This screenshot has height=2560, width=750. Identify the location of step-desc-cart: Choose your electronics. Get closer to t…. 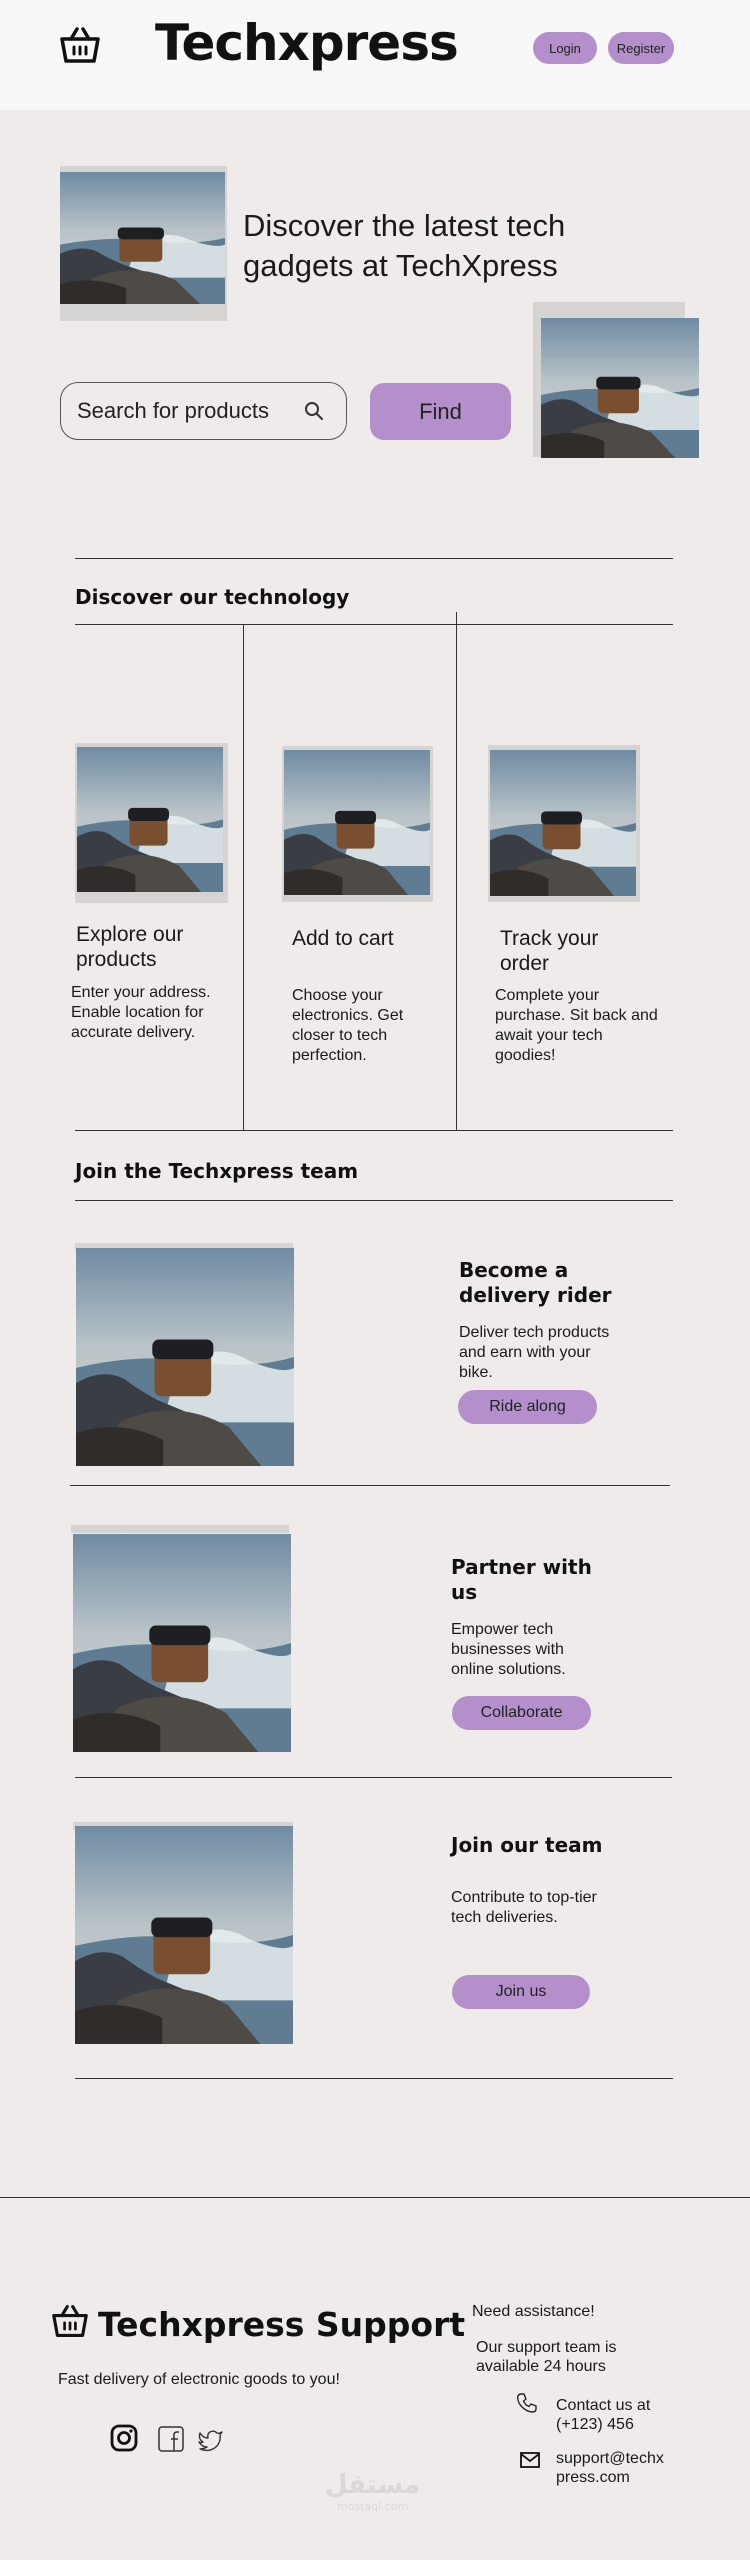
(348, 1025).